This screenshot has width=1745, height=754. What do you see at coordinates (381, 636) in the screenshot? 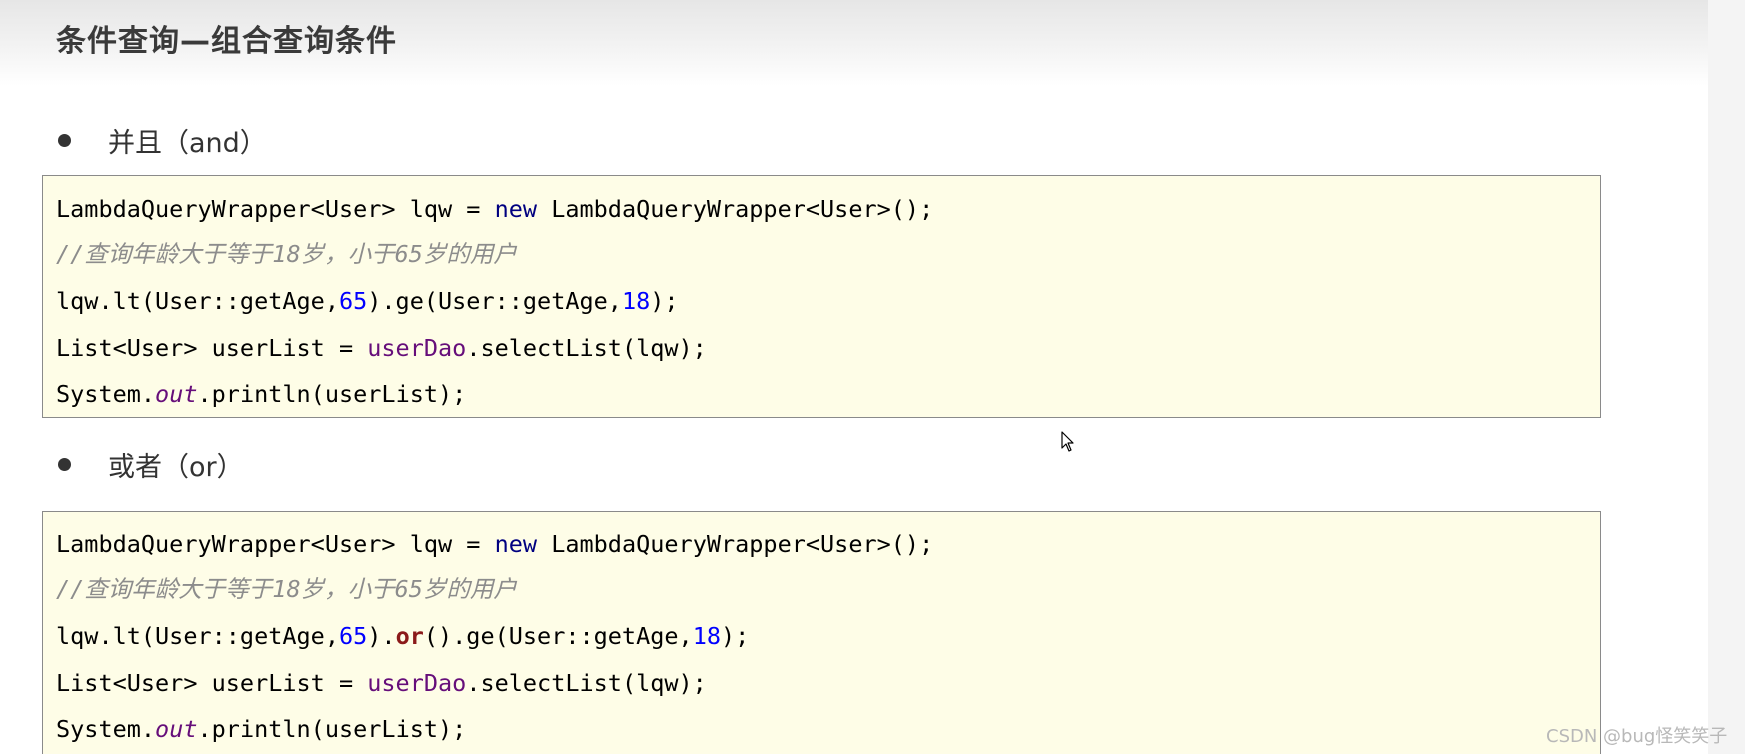
I see `code-token: ).` at bounding box center [381, 636].